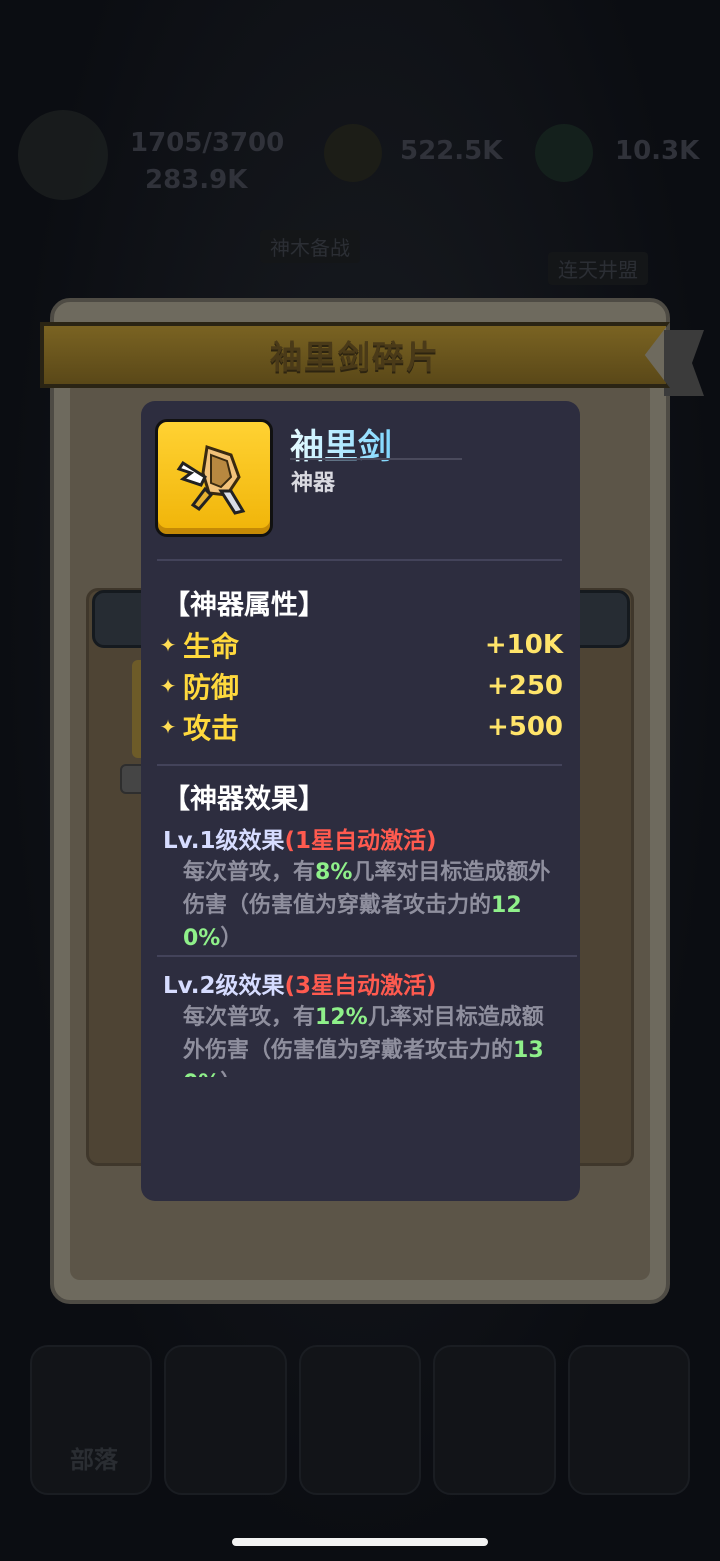 This screenshot has height=1561, width=720. I want to click on effect-level-label: Lv.2级效果, so click(224, 986).